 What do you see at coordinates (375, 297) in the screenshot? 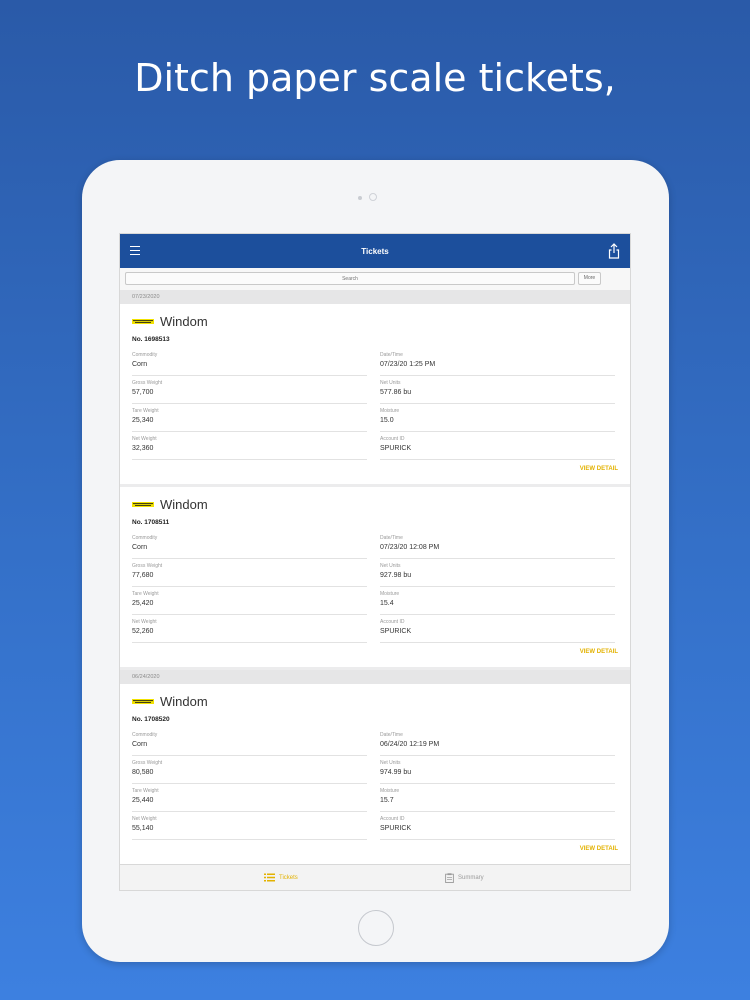
I see `date-header: 07/23/2020` at bounding box center [375, 297].